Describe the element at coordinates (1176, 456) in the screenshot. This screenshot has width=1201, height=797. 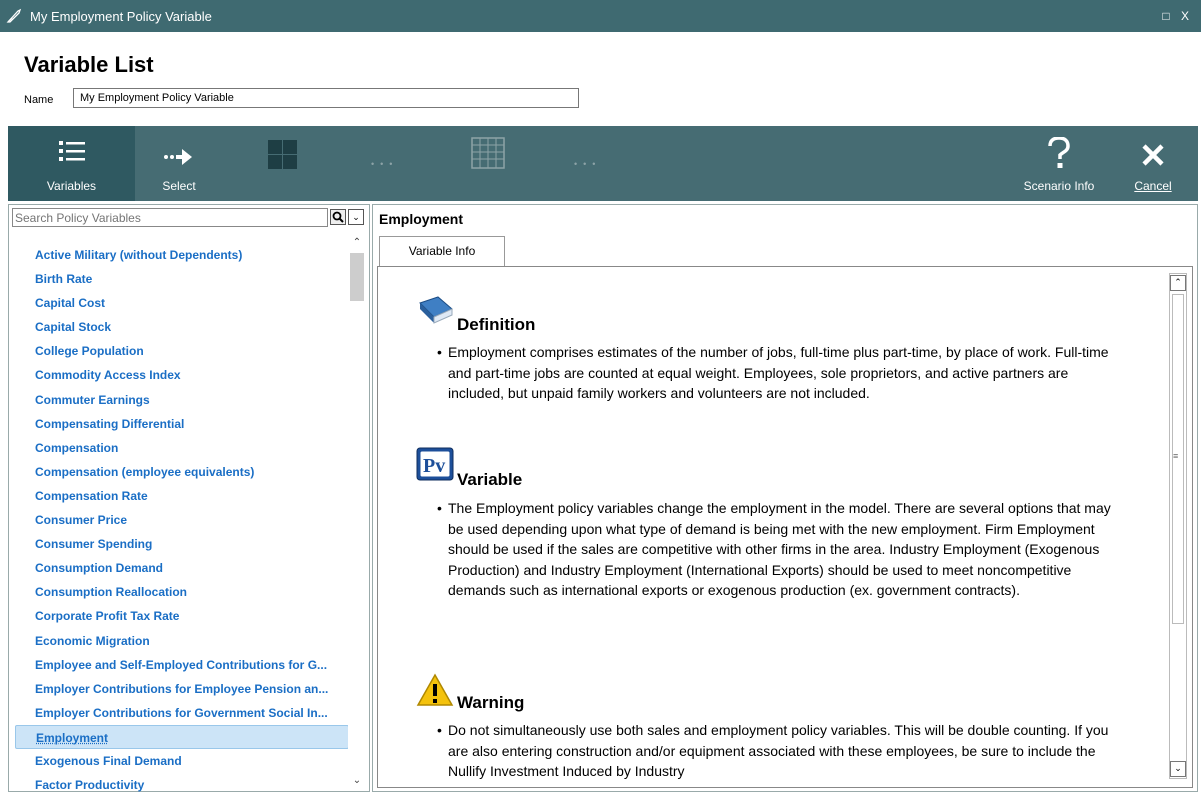
I see `grip-icon: ≡` at that location.